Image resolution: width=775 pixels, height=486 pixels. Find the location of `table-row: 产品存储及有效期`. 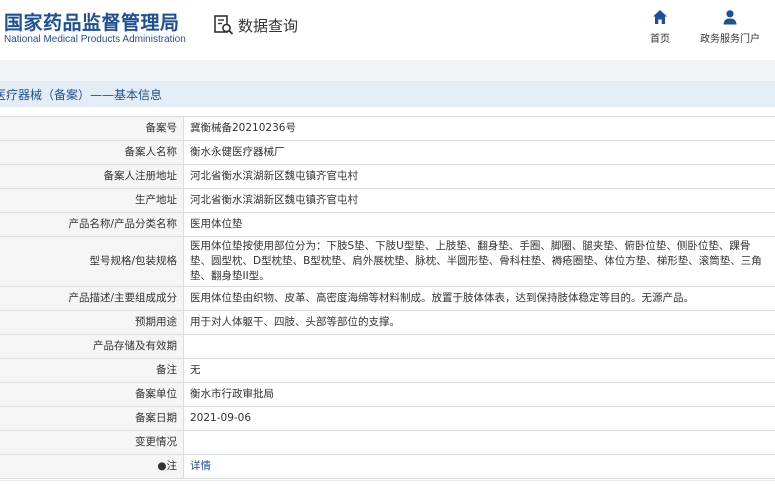

table-row: 产品存储及有效期 is located at coordinates (387, 346).